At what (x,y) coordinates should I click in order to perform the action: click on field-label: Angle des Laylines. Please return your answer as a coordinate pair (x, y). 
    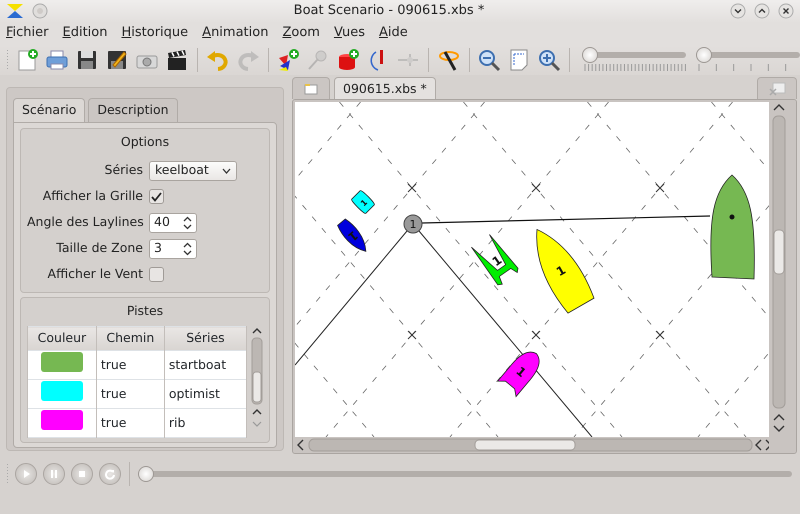
    Looking at the image, I should click on (85, 222).